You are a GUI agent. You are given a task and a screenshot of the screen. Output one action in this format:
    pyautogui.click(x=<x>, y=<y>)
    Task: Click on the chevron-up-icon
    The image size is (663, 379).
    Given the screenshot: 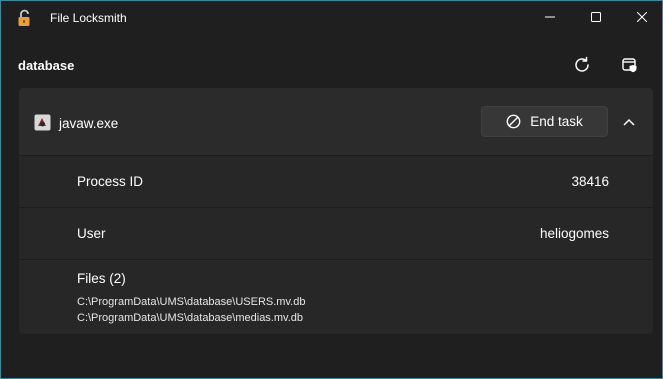 What is the action you would take?
    pyautogui.click(x=629, y=122)
    